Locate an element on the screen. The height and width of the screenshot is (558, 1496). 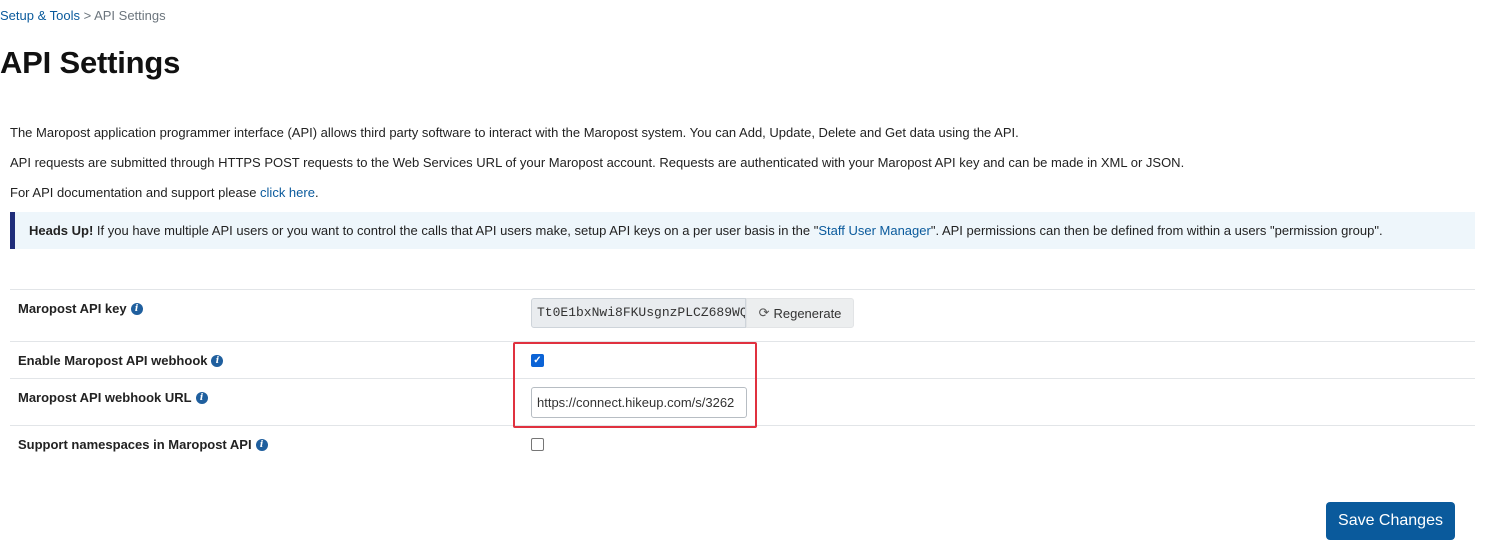
highlight-annotation-box is located at coordinates (635, 385).